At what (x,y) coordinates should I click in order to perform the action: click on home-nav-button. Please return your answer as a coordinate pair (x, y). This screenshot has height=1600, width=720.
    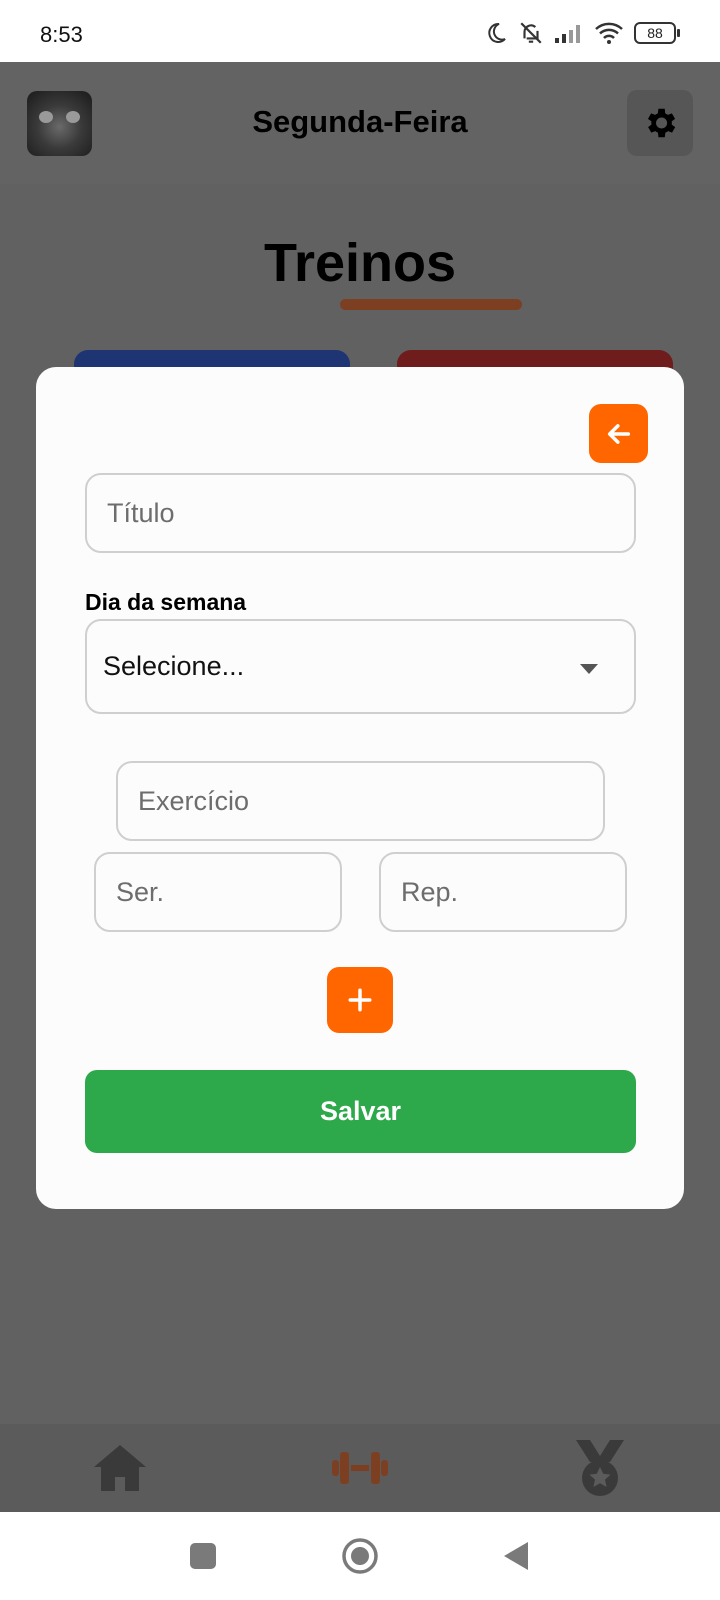
    Looking at the image, I should click on (360, 1556).